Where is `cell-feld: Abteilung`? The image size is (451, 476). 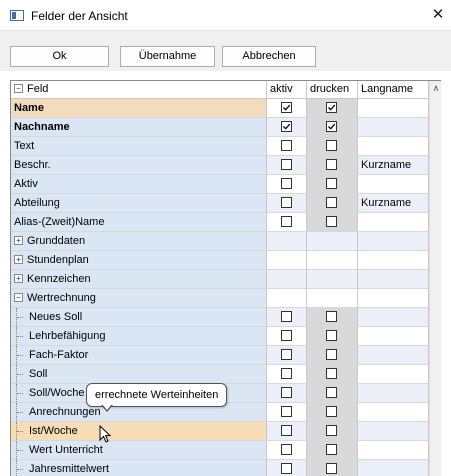 cell-feld: Abteilung is located at coordinates (139, 203).